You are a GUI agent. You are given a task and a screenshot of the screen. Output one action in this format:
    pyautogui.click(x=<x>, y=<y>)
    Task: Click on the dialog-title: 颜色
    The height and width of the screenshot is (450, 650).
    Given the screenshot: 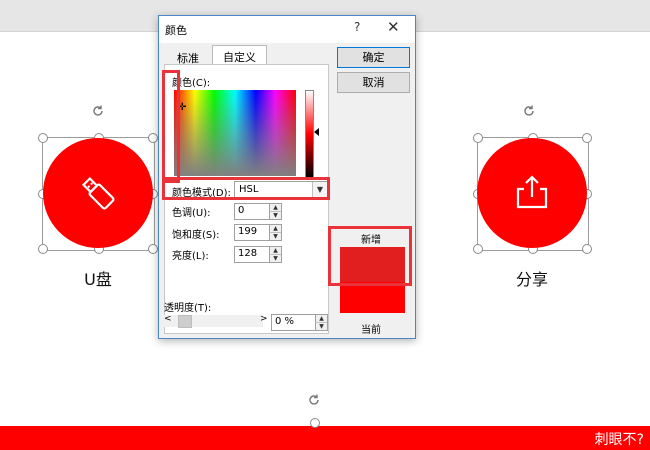 What is the action you would take?
    pyautogui.click(x=176, y=30)
    